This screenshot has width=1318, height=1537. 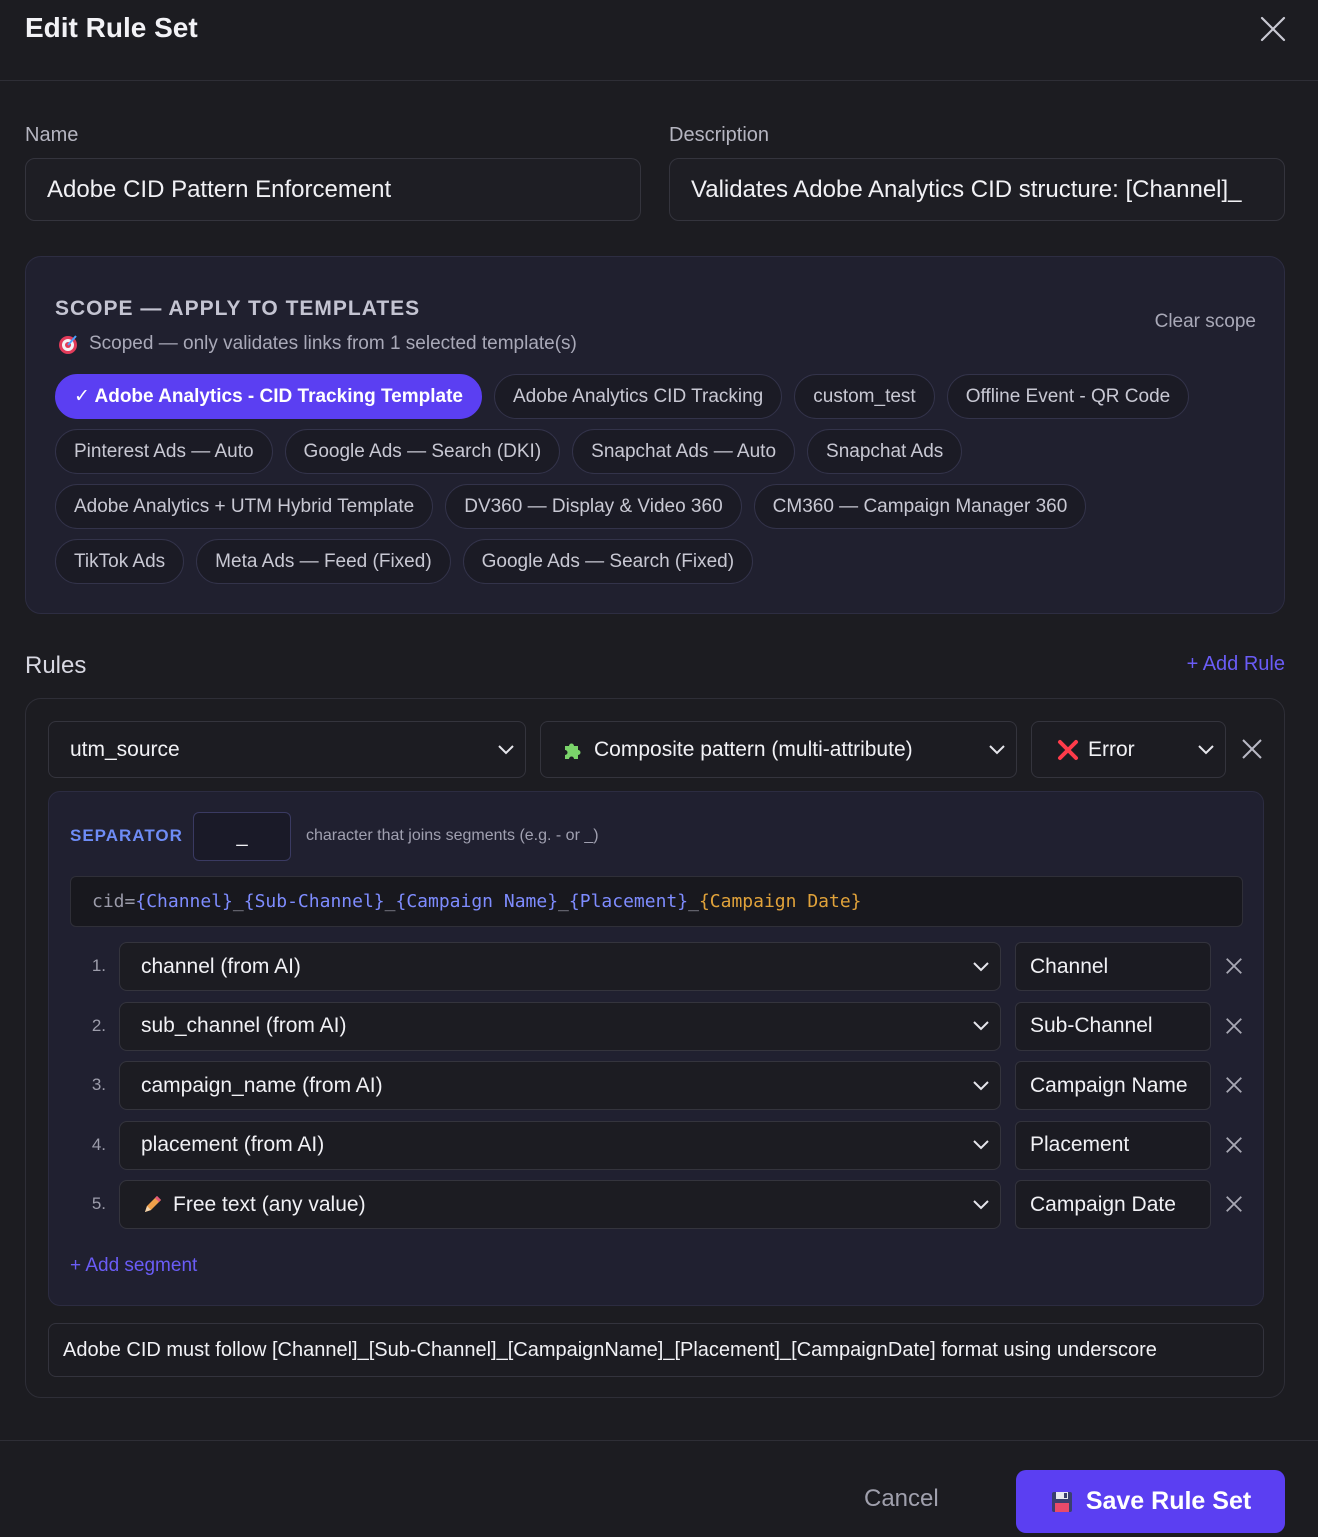 What do you see at coordinates (1113, 1145) in the screenshot?
I see `segment-label-input: Placement` at bounding box center [1113, 1145].